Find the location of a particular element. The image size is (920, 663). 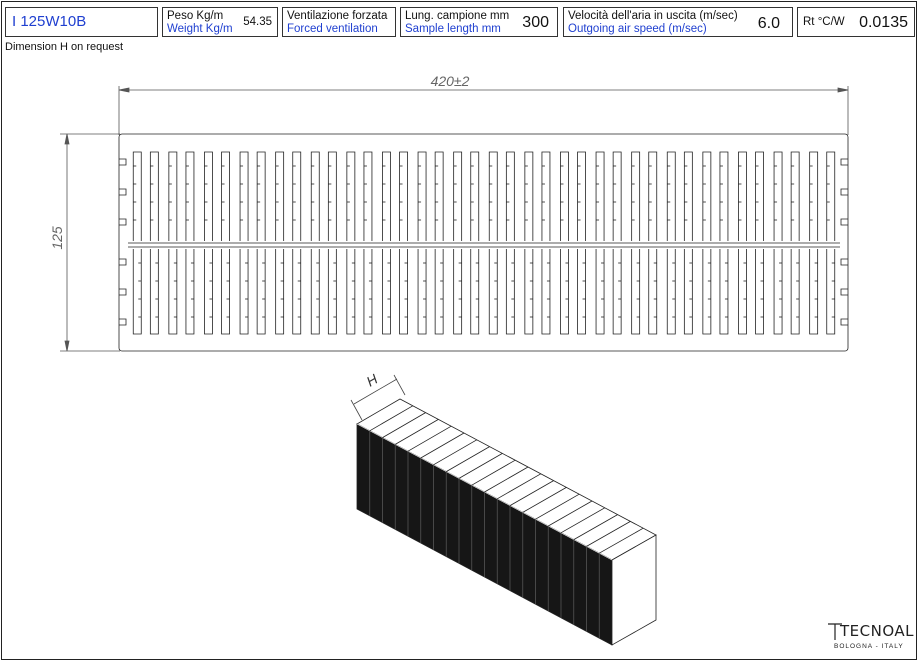

isometric-view is located at coordinates (506, 522).